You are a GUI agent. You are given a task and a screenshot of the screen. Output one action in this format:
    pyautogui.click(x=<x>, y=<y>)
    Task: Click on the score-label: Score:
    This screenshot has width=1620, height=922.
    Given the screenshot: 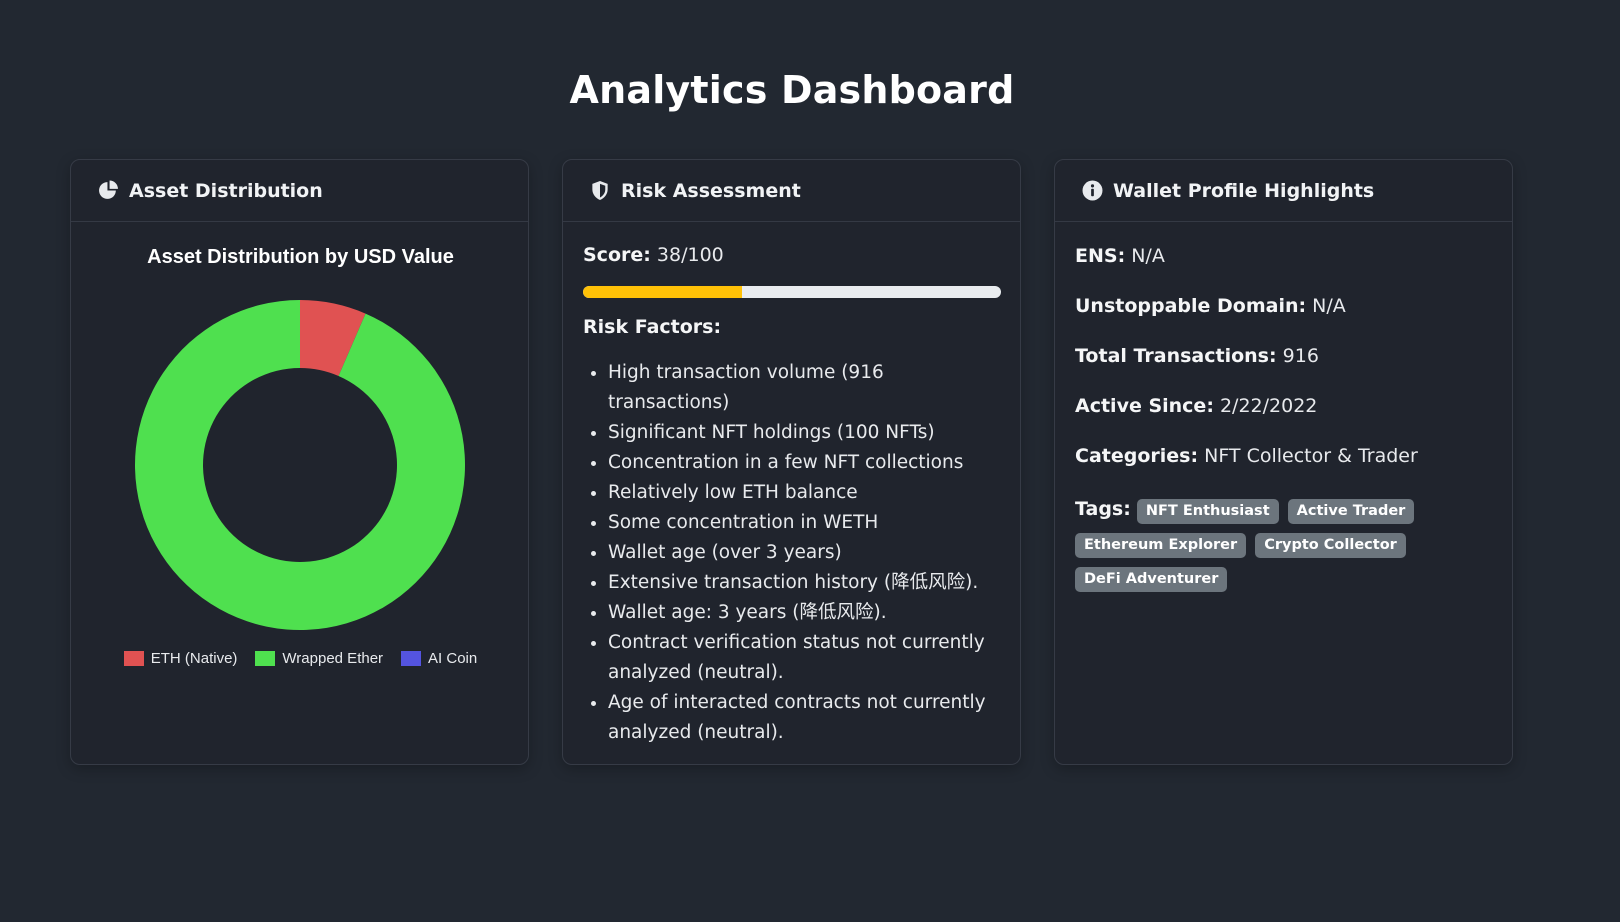 What is the action you would take?
    pyautogui.click(x=617, y=255)
    